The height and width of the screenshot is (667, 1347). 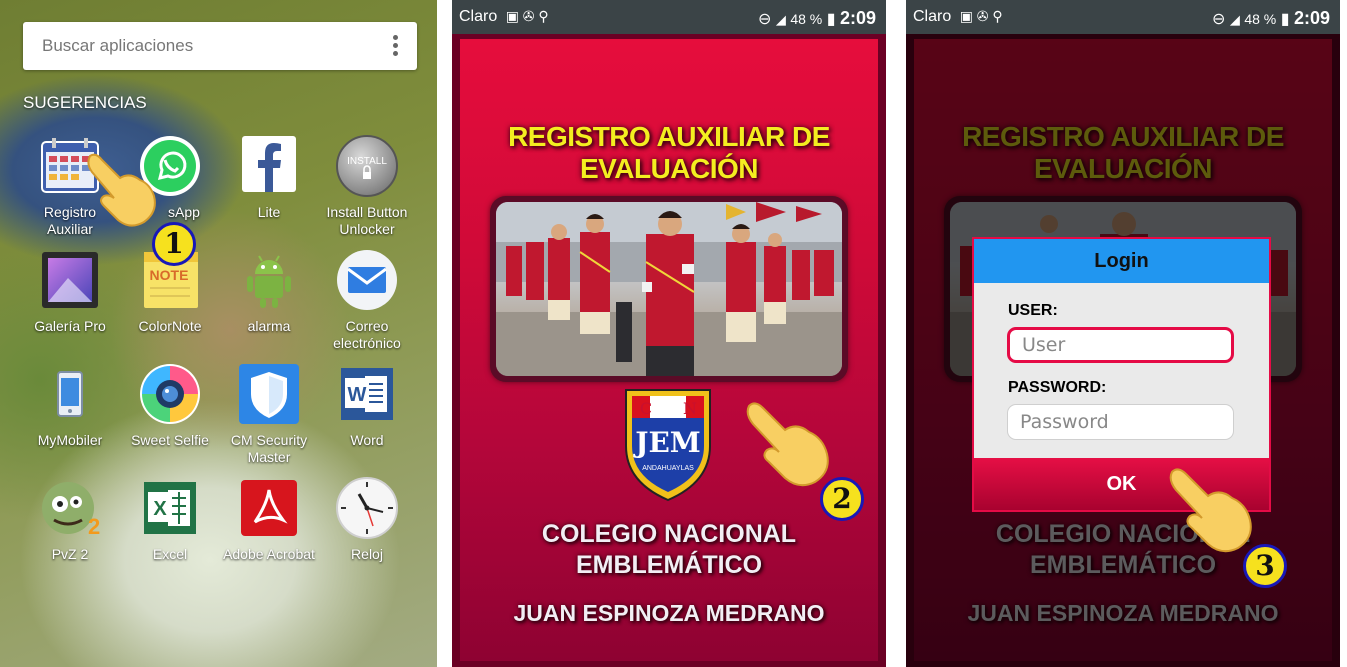 What do you see at coordinates (85, 102) in the screenshot?
I see `suggestions-heading: SUGERENCIAS` at bounding box center [85, 102].